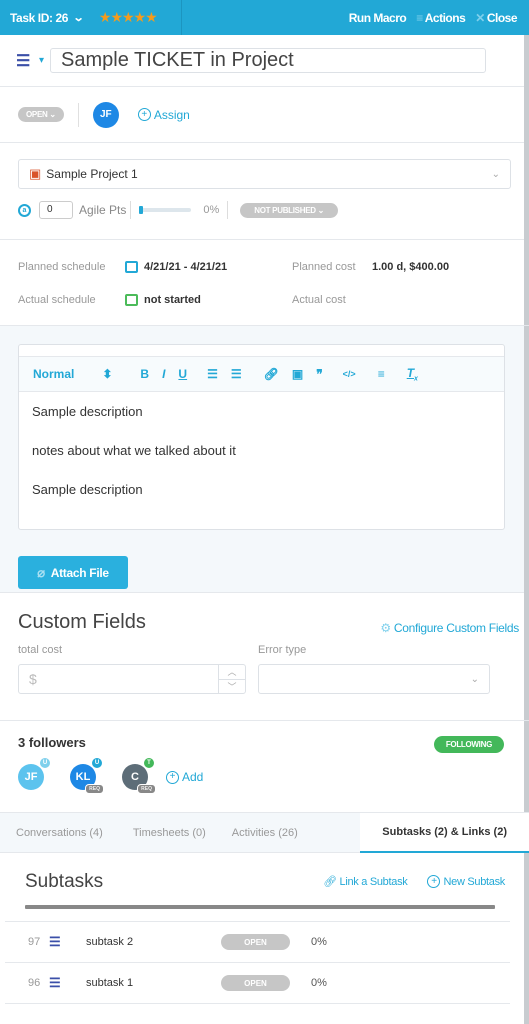 This screenshot has width=529, height=1024. I want to click on project-name: Sample Project 1, so click(92, 174).